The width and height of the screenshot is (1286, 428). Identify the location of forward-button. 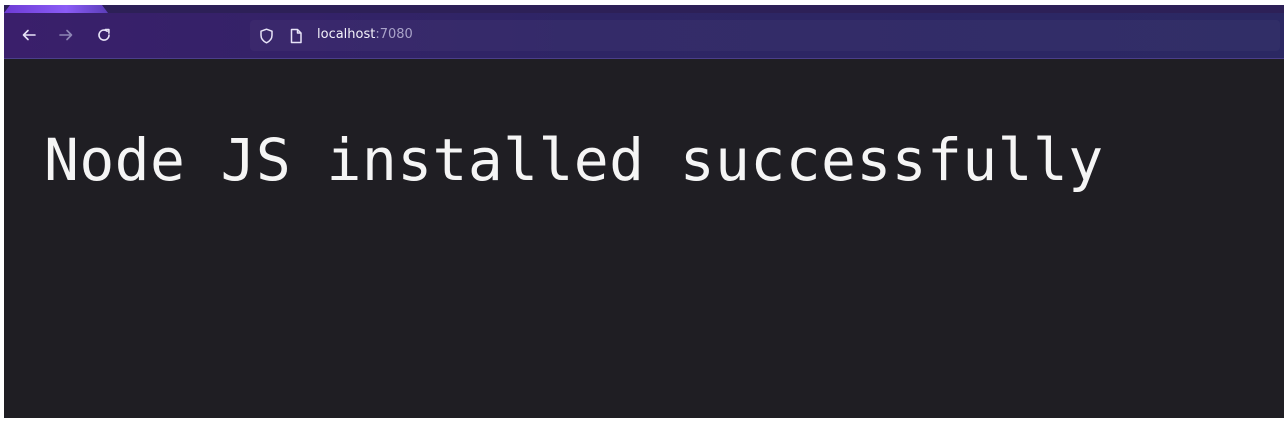
(66, 35).